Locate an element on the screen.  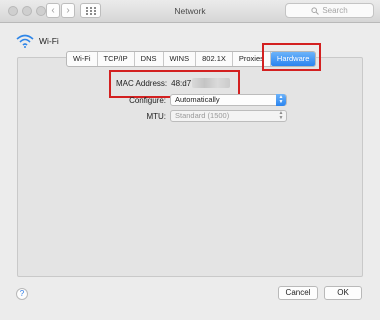
mtu-select: Standard (1500) ▲ ▼ is located at coordinates (228, 116).